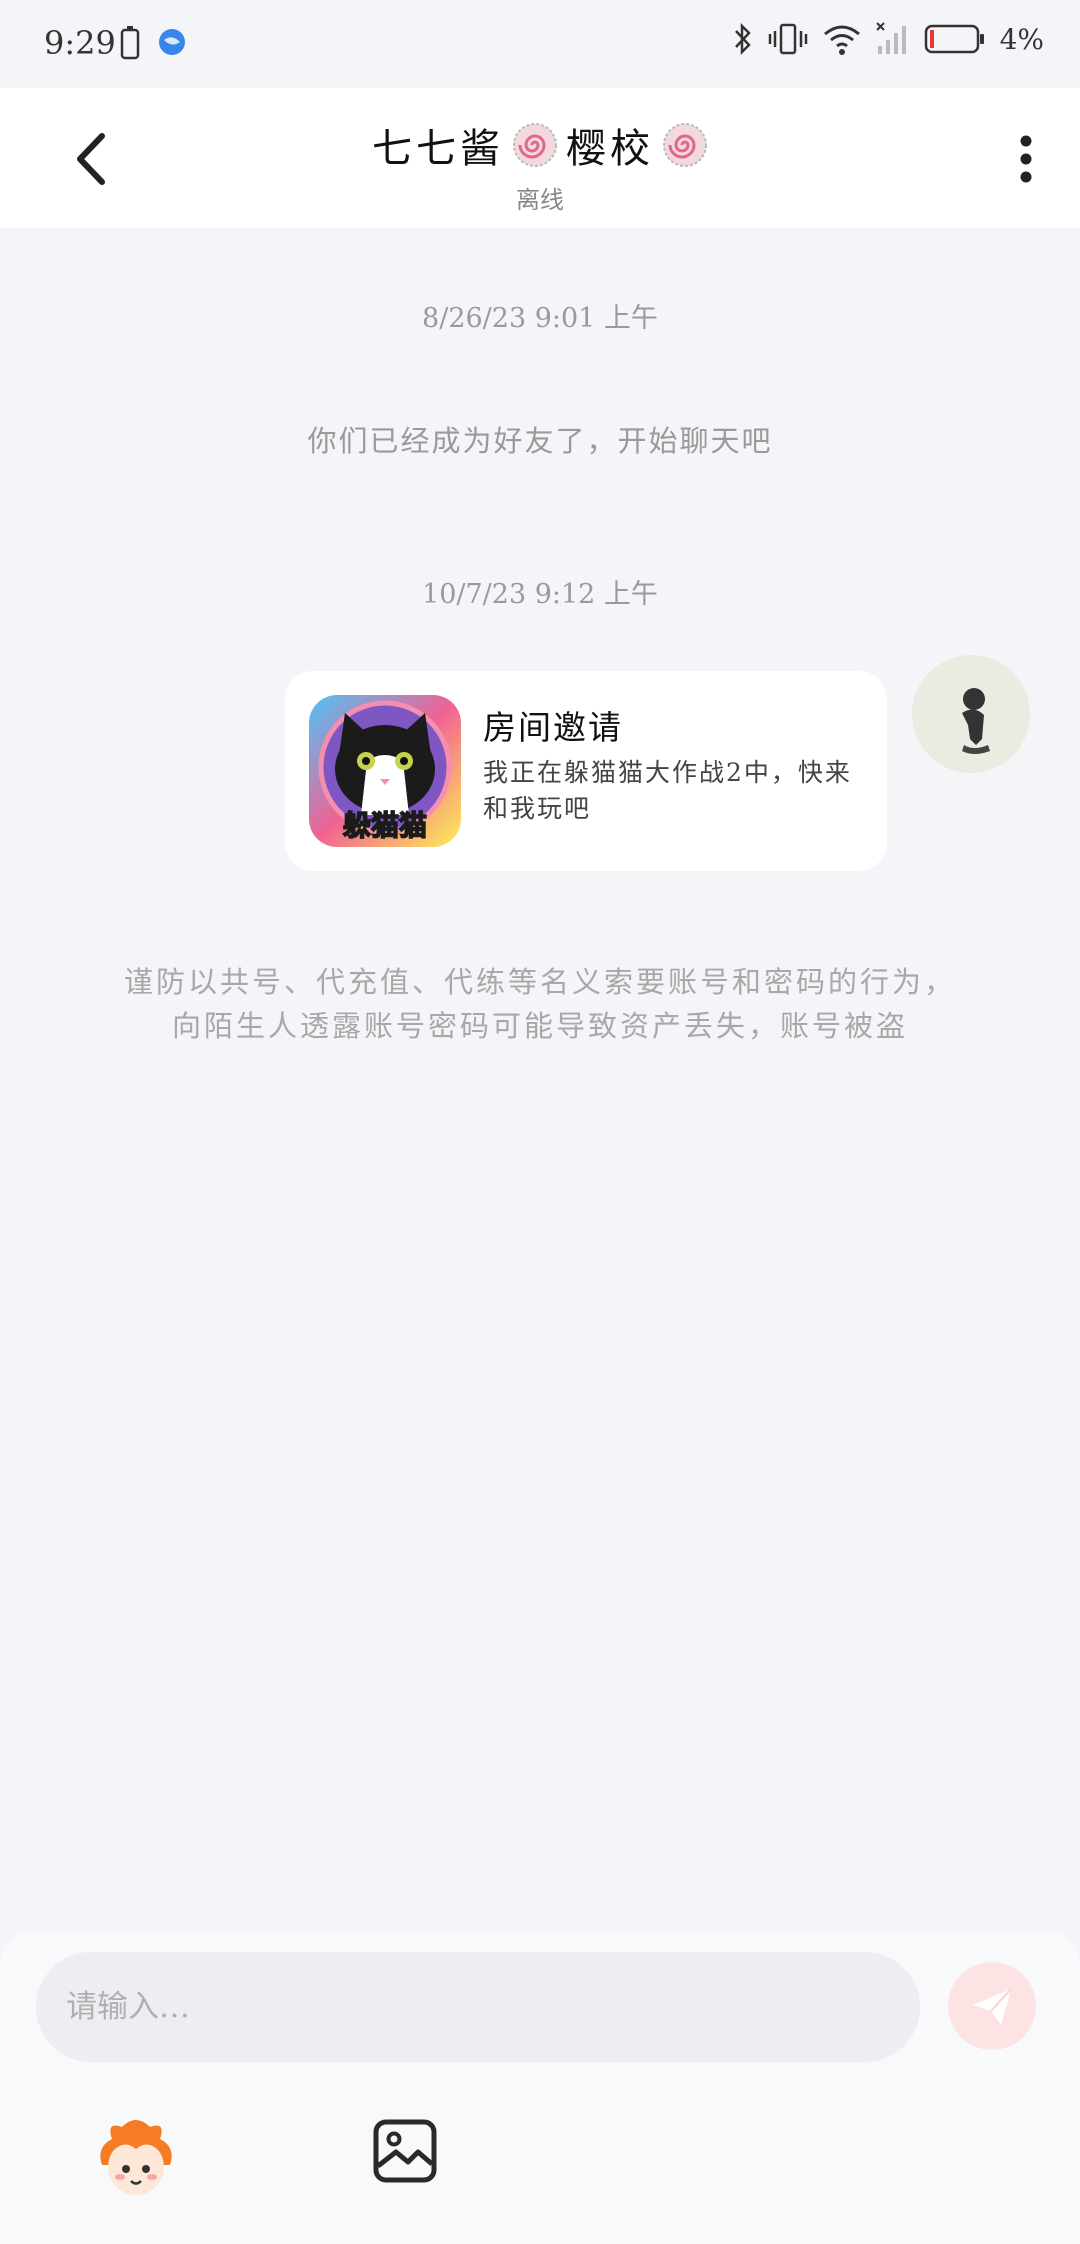 This screenshot has height=2244, width=1080. What do you see at coordinates (540, 594) in the screenshot?
I see `message-timestamp: 10/7/23 9:12 上午` at bounding box center [540, 594].